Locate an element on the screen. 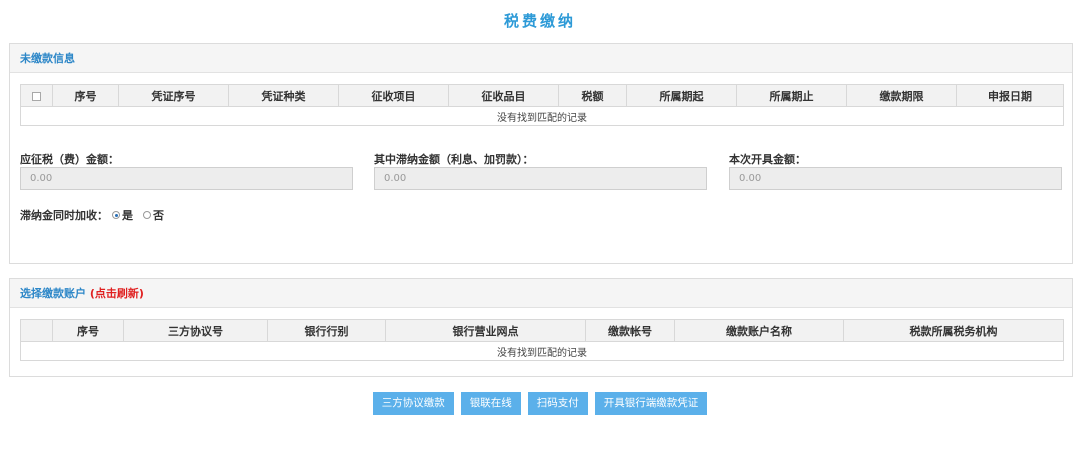 Image resolution: width=1080 pixels, height=452 pixels. due-amount-label: 应征税（费）金额： is located at coordinates (69, 159).